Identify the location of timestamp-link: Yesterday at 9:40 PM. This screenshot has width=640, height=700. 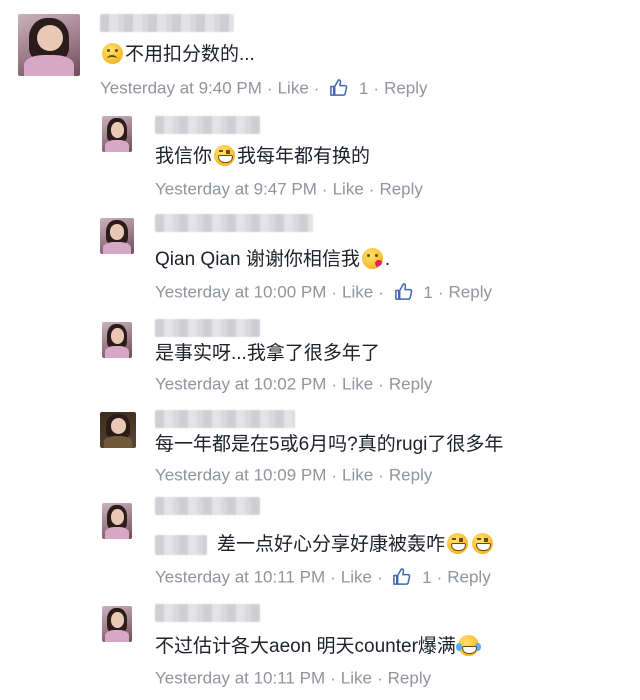
(181, 88).